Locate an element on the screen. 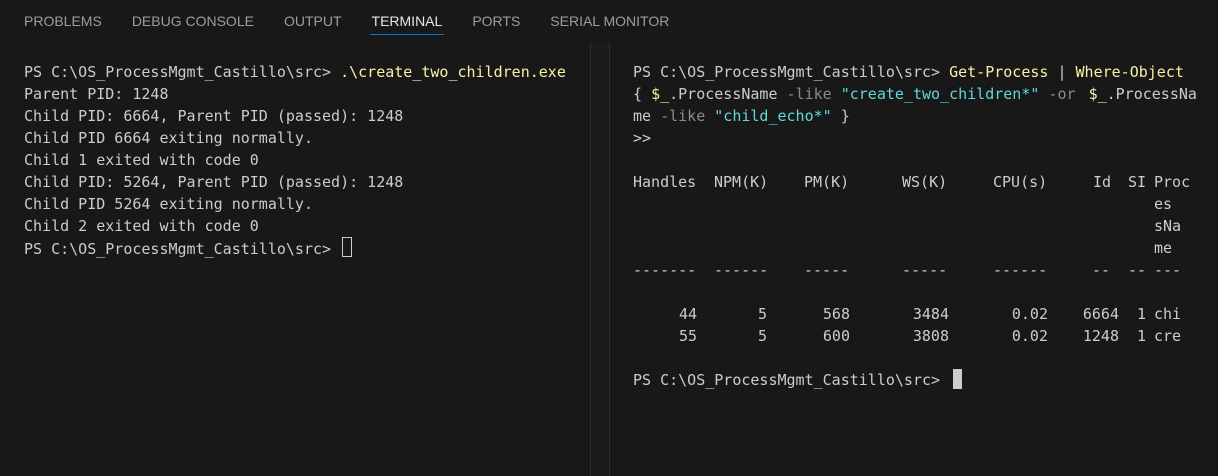 The width and height of the screenshot is (1218, 476). column-header: me is located at coordinates (1163, 248).